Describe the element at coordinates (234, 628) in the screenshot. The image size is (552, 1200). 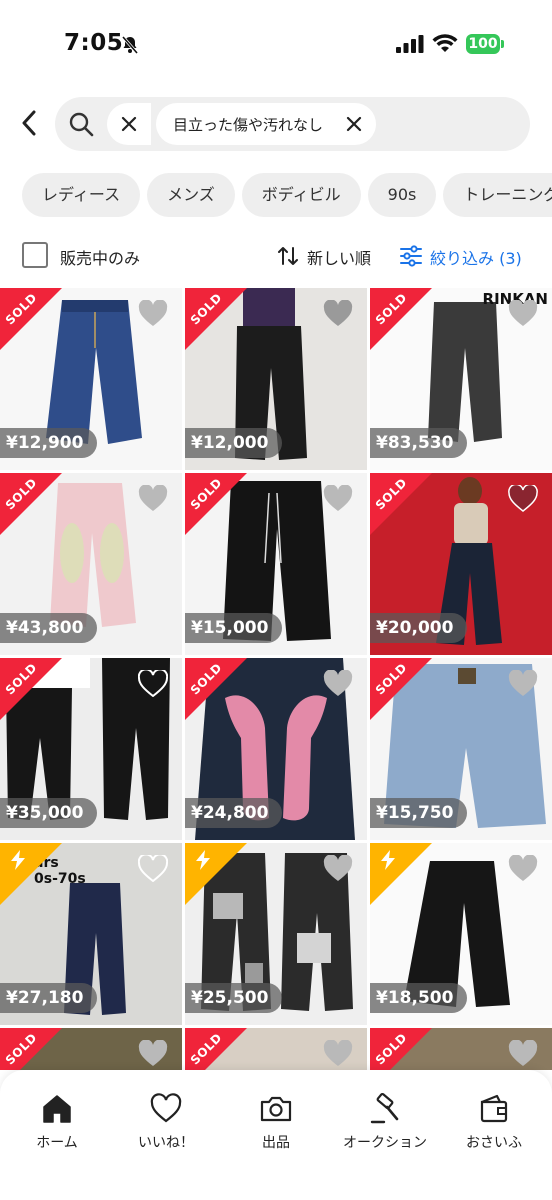
I see `price-tag: ¥15,000` at that location.